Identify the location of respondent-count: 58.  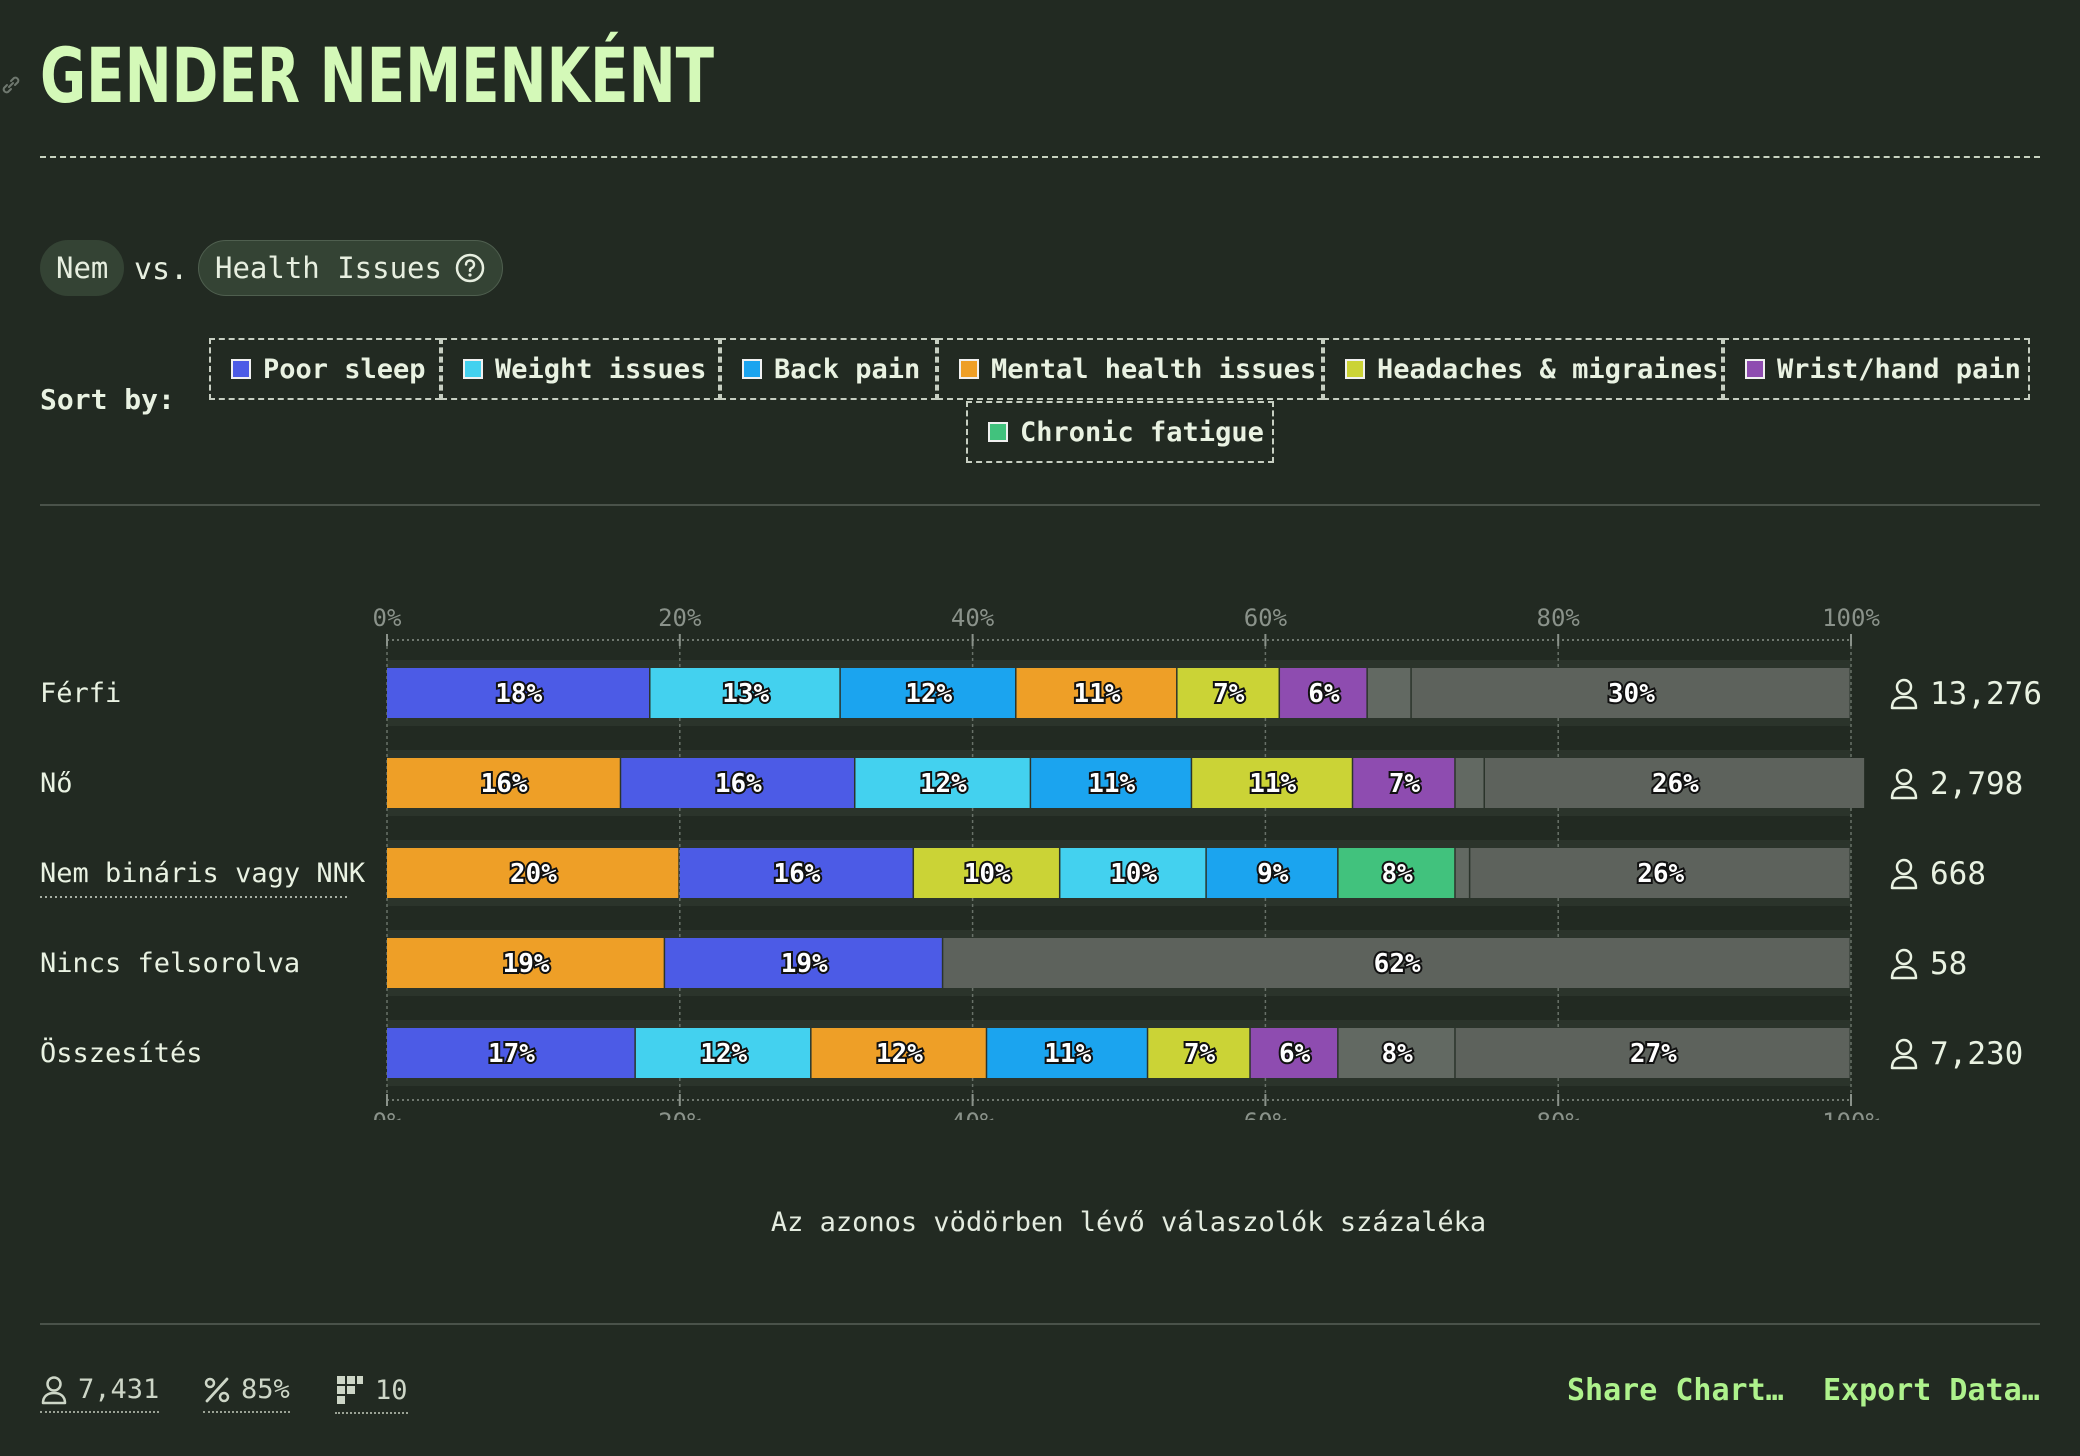
(1948, 964).